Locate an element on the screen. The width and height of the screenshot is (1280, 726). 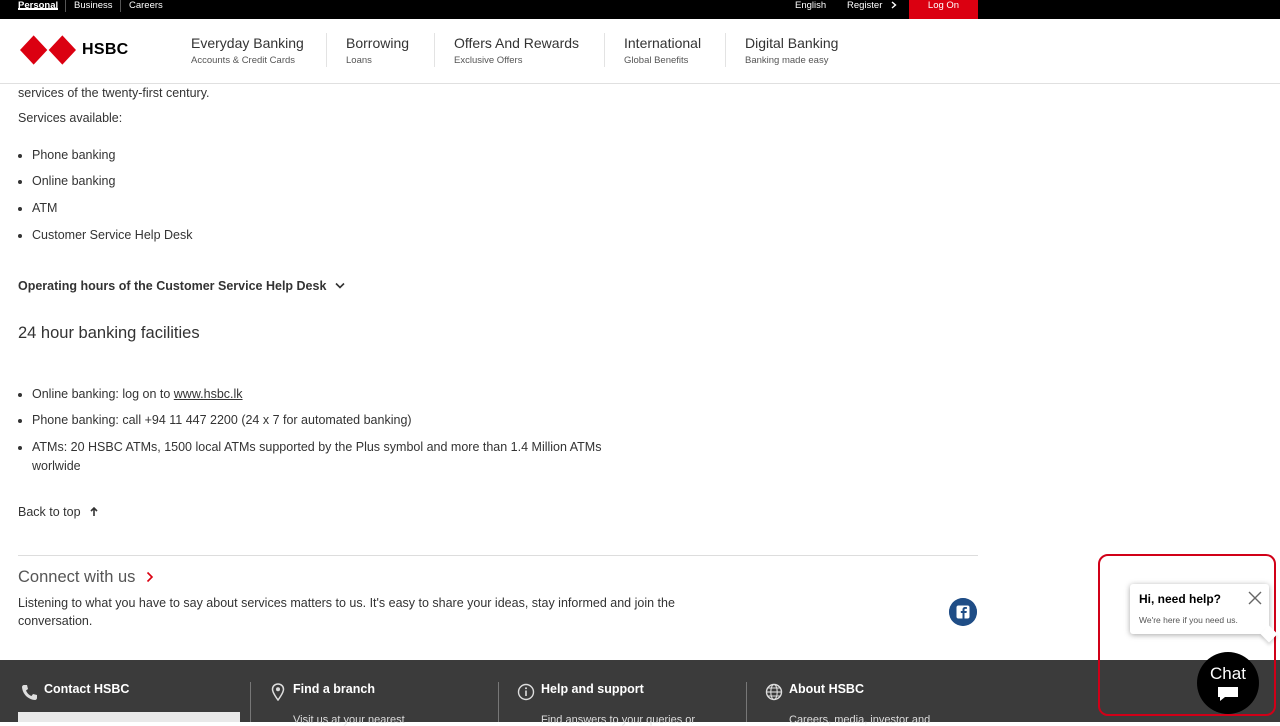
globe-icon is located at coordinates (774, 692).